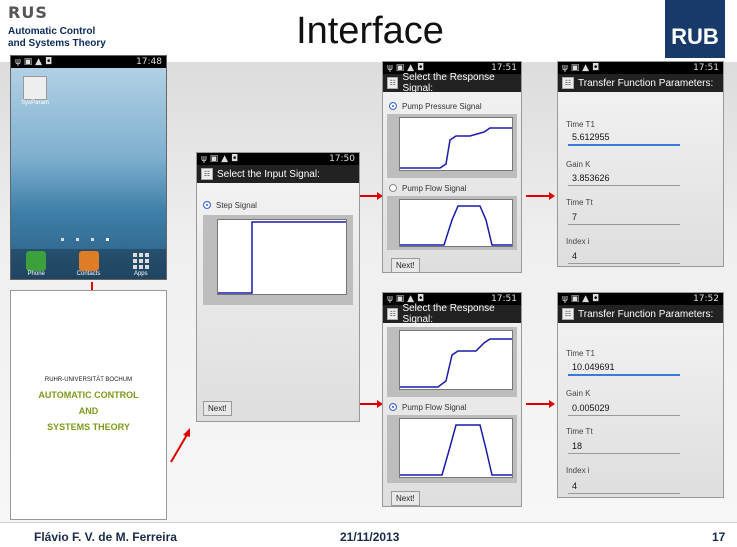 This screenshot has height=547, width=737. What do you see at coordinates (88, 427) in the screenshot?
I see `splash-line3: SYSTEMS THEORY` at bounding box center [88, 427].